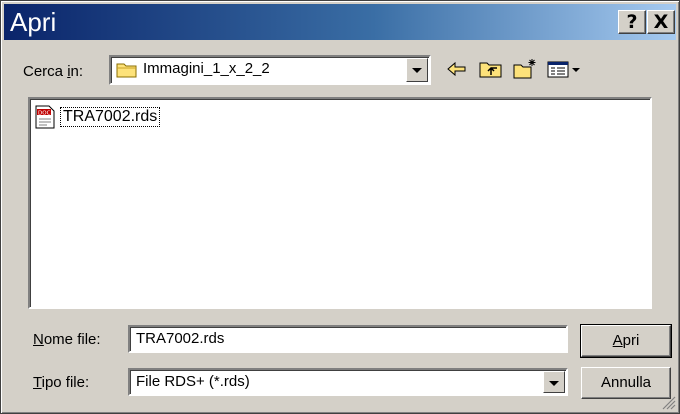 The height and width of the screenshot is (414, 680). I want to click on doc-file-icon: DOC, so click(45, 117).